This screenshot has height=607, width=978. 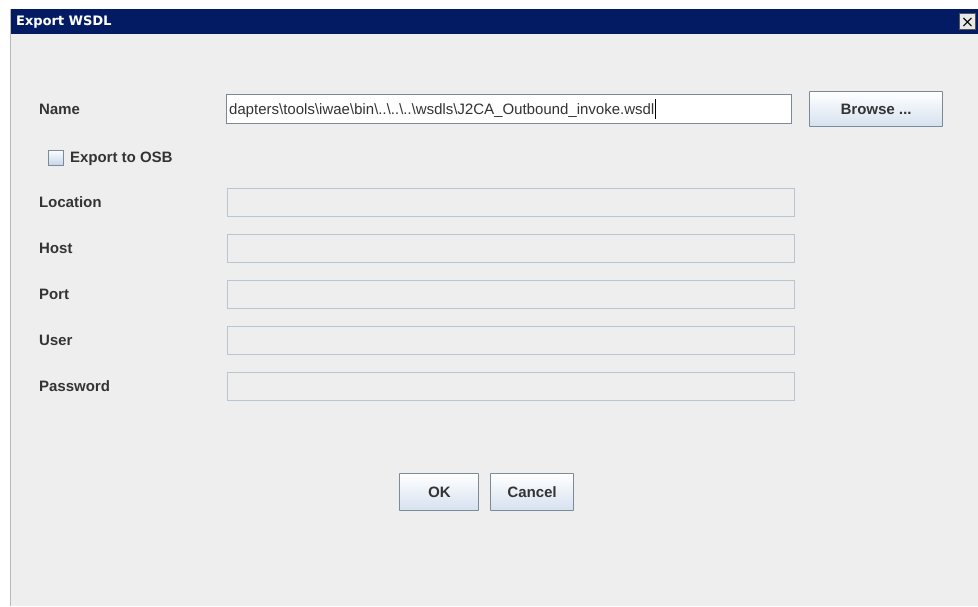 I want to click on name-label: Name, so click(x=60, y=109).